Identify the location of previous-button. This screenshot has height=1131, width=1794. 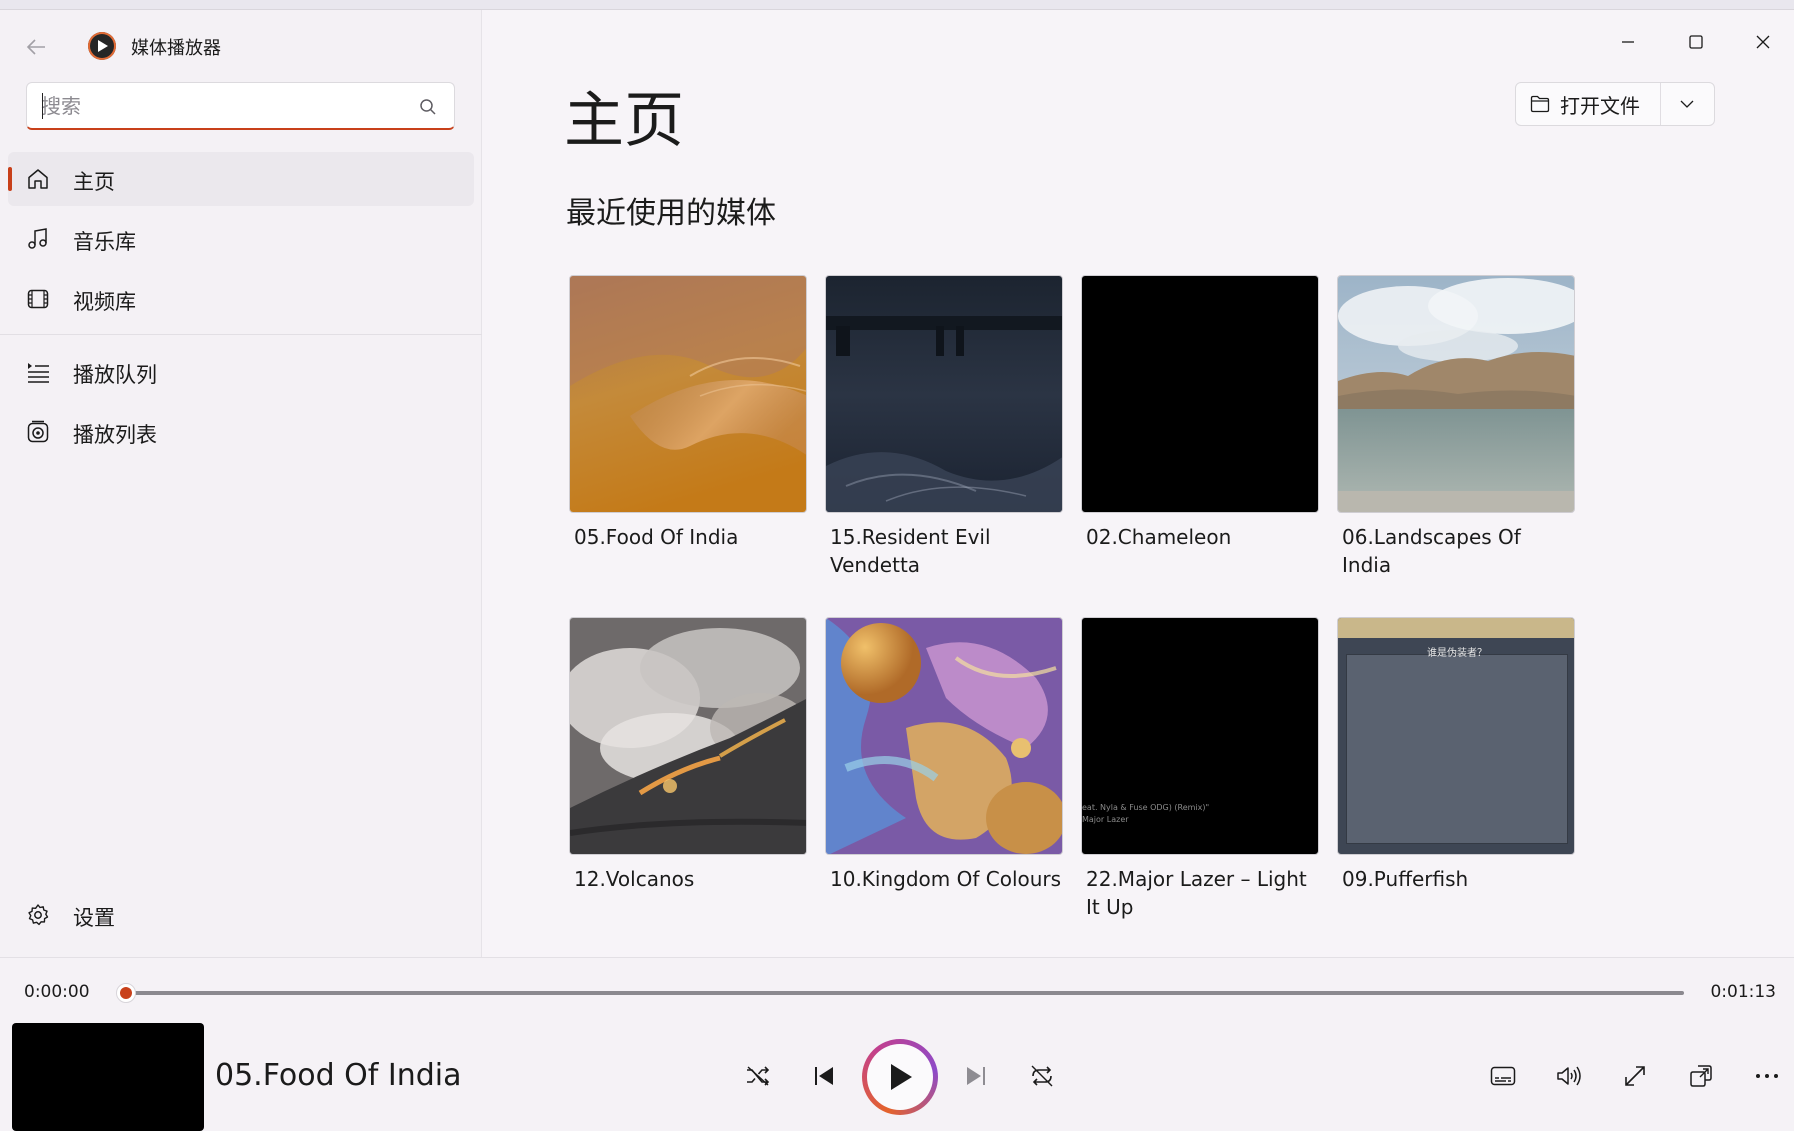
(824, 1076).